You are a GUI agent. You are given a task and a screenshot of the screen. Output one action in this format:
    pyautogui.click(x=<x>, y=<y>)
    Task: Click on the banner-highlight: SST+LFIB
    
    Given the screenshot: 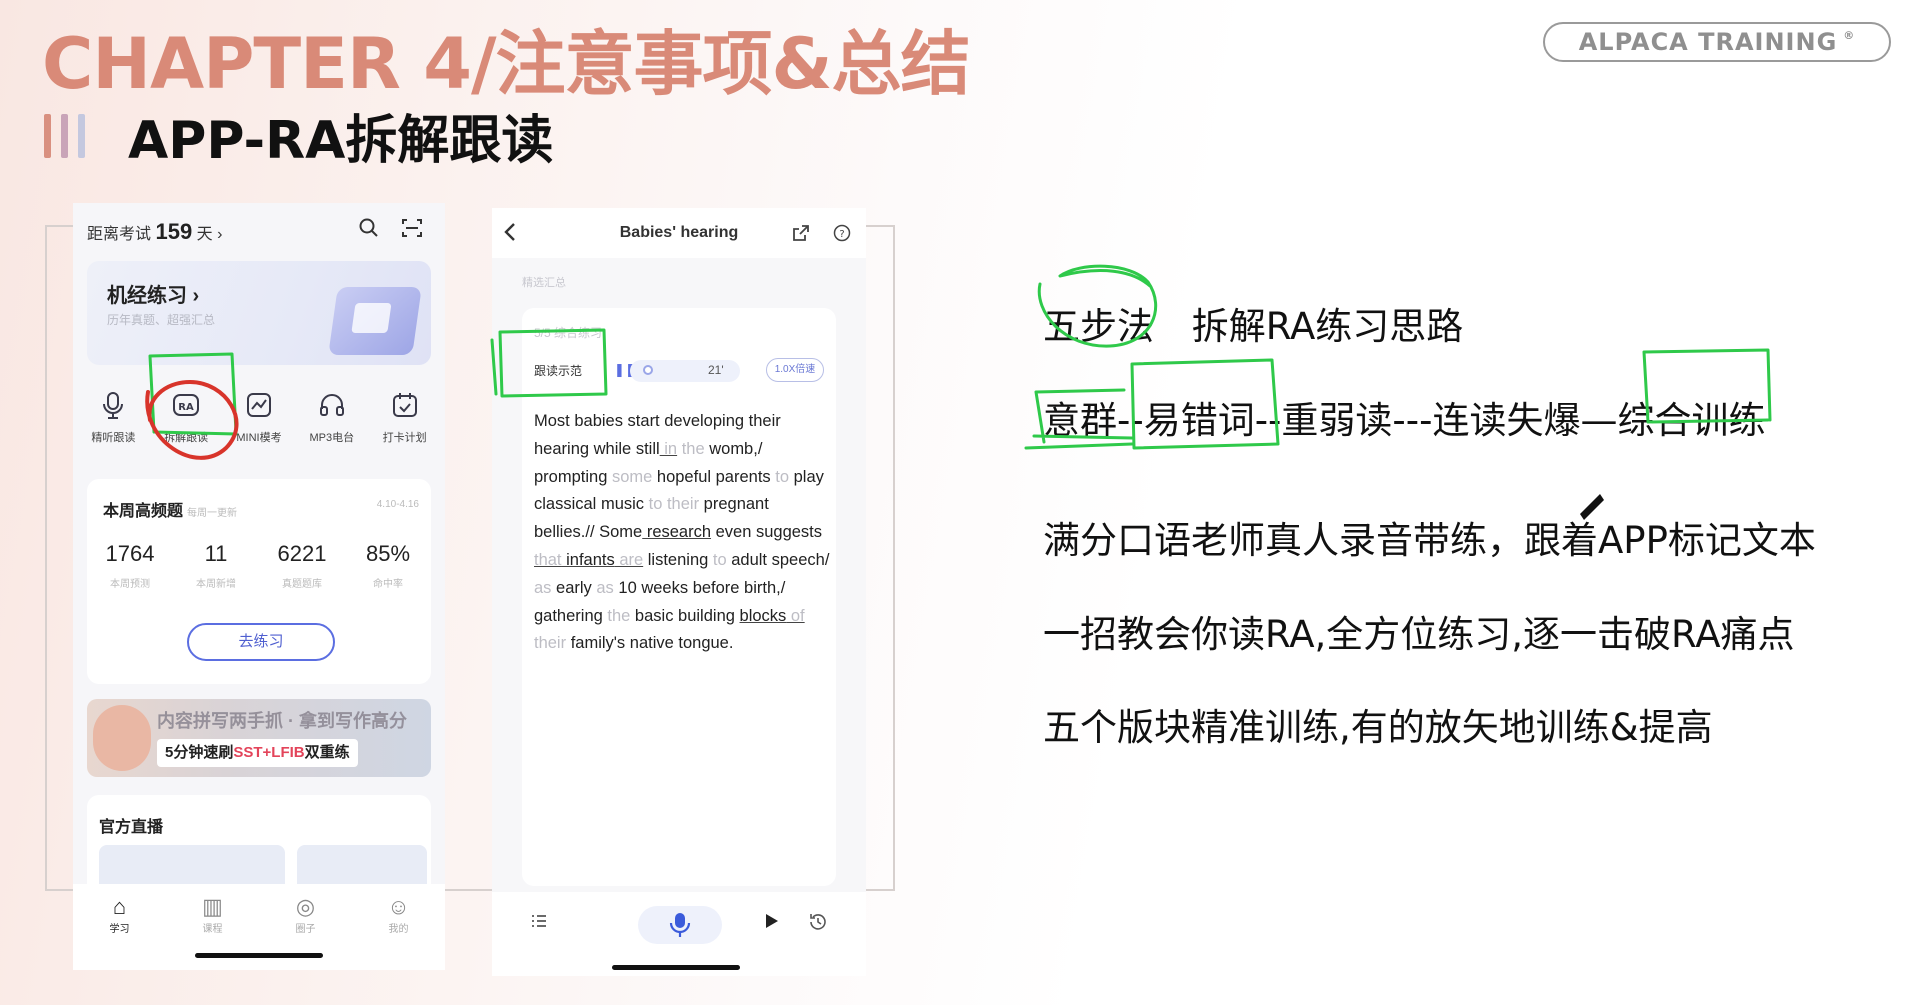 What is the action you would take?
    pyautogui.click(x=269, y=752)
    